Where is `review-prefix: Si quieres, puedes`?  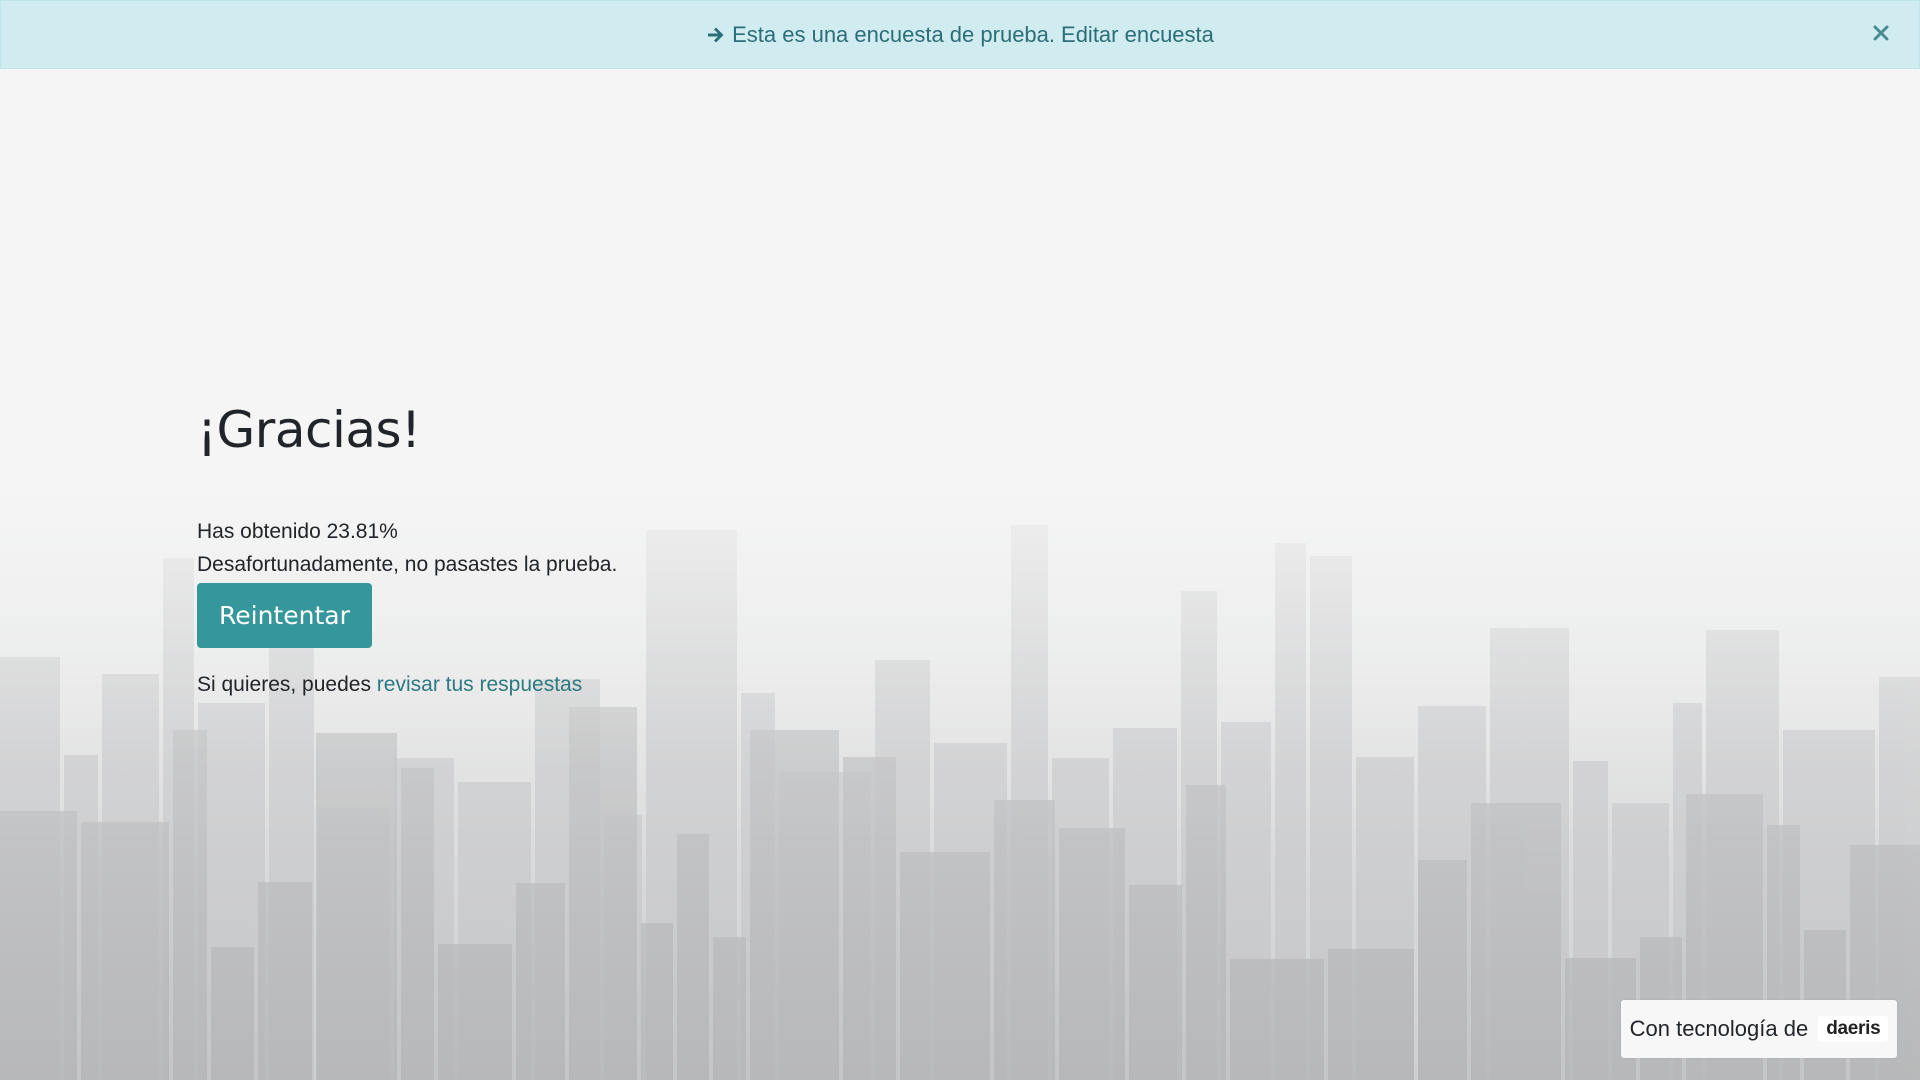 review-prefix: Si quieres, puedes is located at coordinates (284, 684).